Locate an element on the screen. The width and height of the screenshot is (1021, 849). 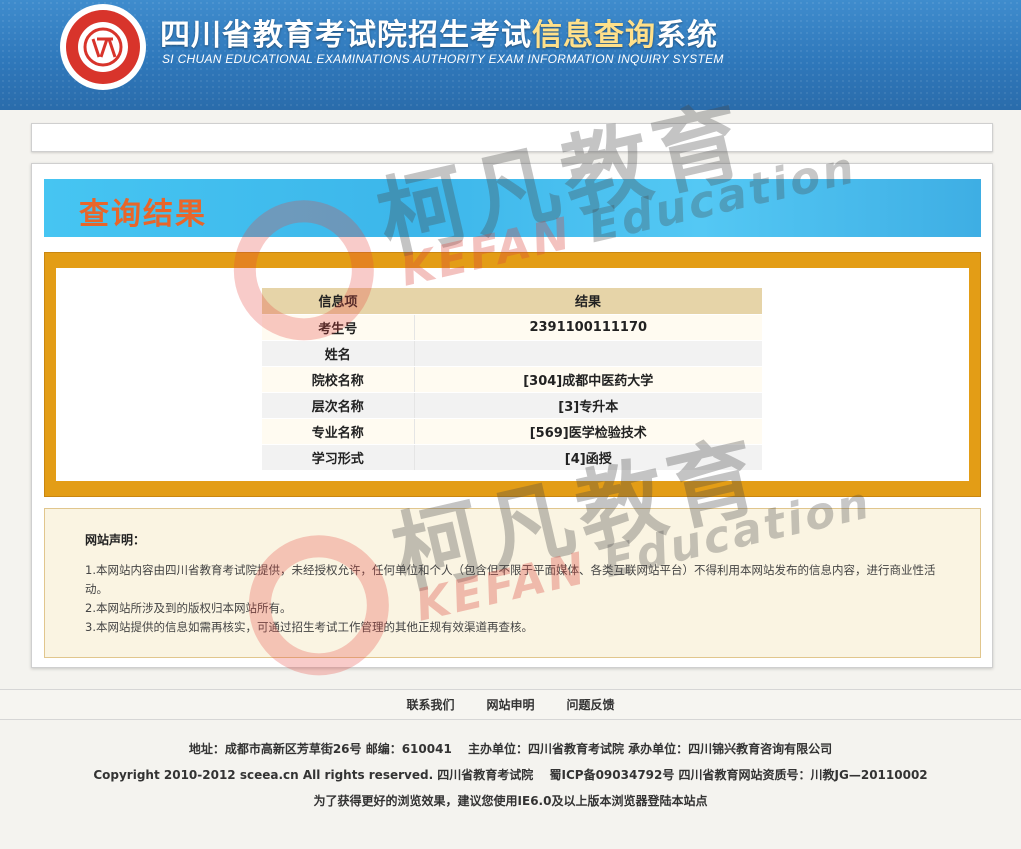
table-row: 专业名称 [569]医学检验技术 is located at coordinates (512, 431).